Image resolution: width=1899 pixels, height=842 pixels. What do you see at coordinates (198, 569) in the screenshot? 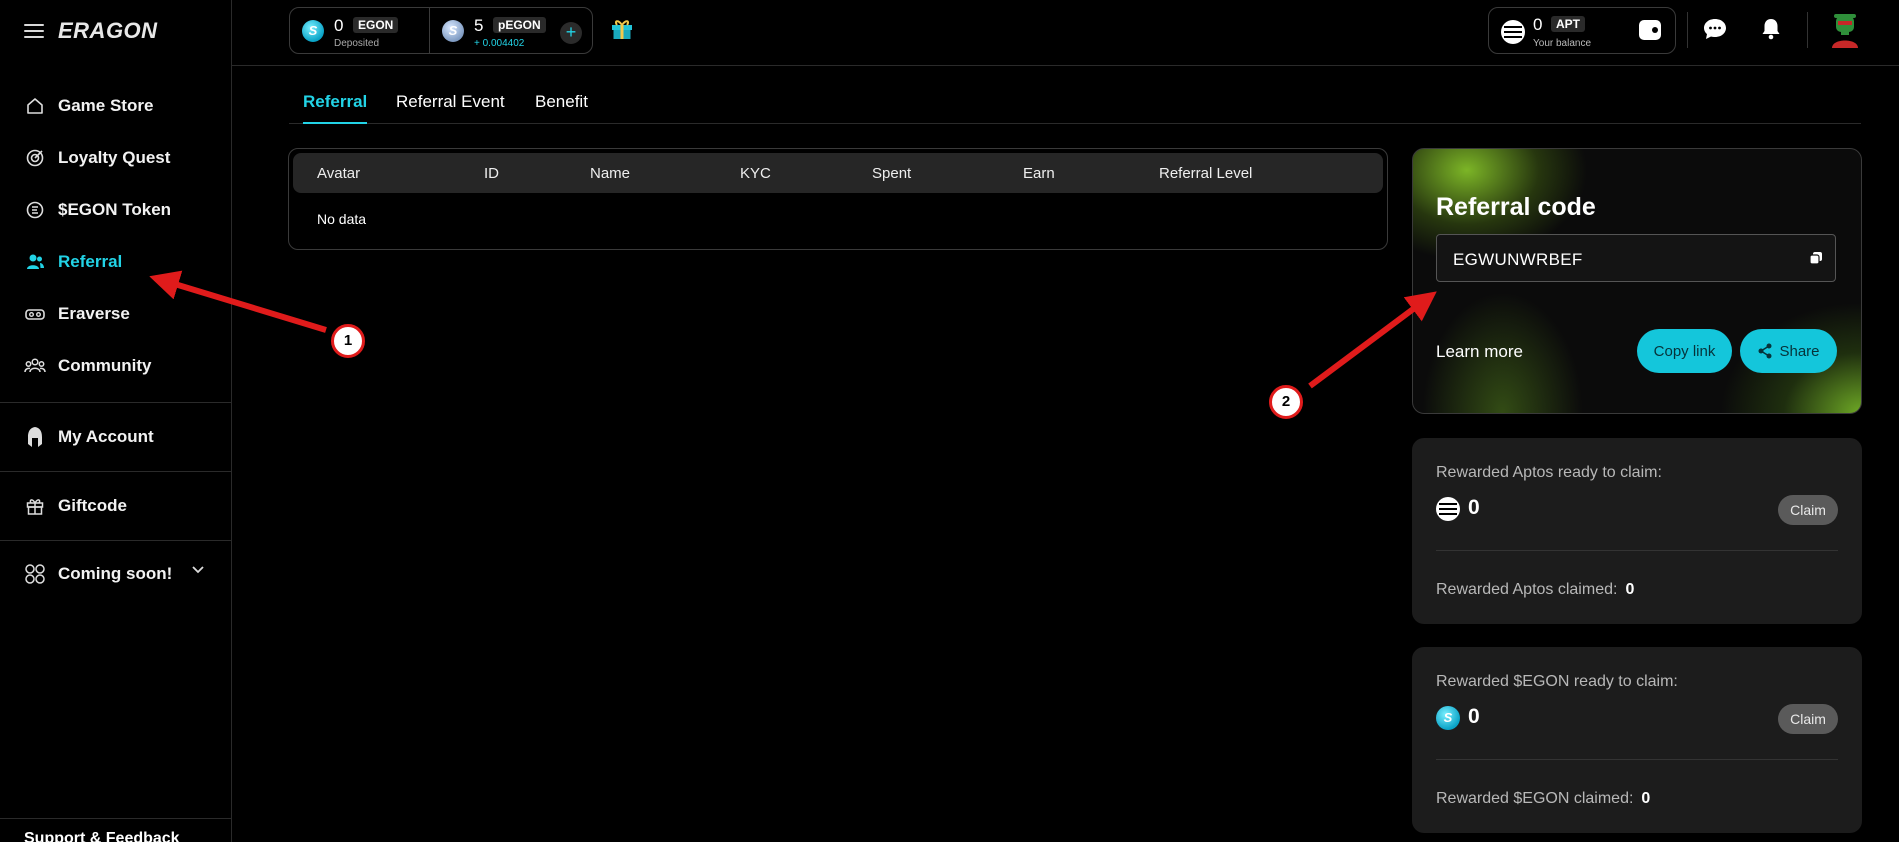
I see `chevron-down-icon` at bounding box center [198, 569].